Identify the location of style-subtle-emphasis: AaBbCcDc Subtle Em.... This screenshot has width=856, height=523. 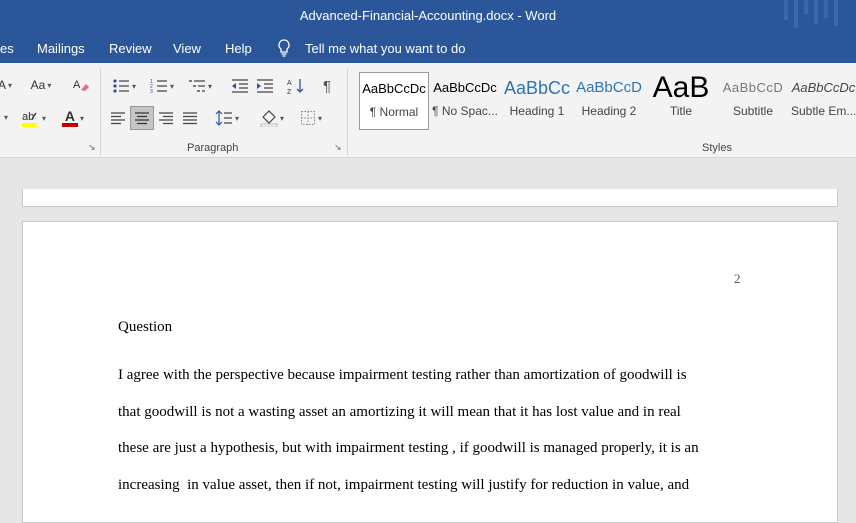
(823, 100).